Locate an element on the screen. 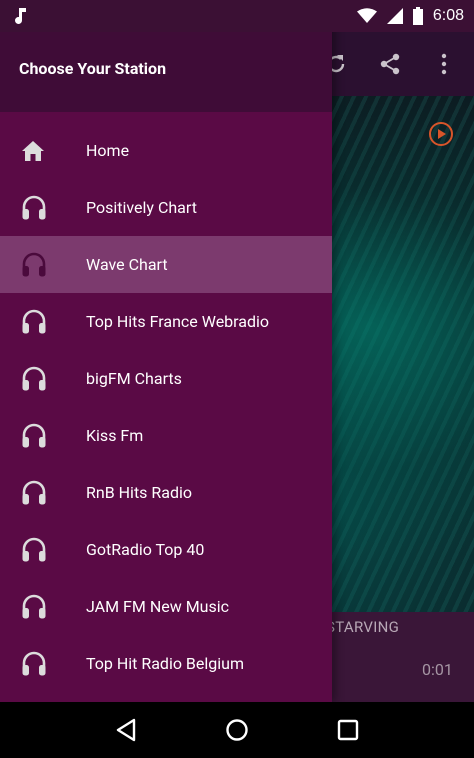 This screenshot has height=758, width=474. share-icon is located at coordinates (390, 64).